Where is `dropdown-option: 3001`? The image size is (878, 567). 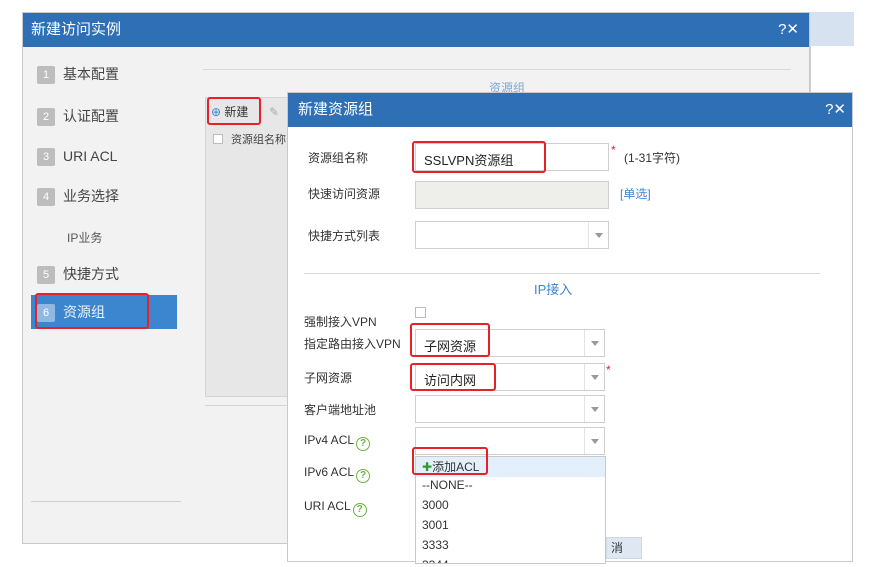
dropdown-option: 3001 is located at coordinates (510, 525).